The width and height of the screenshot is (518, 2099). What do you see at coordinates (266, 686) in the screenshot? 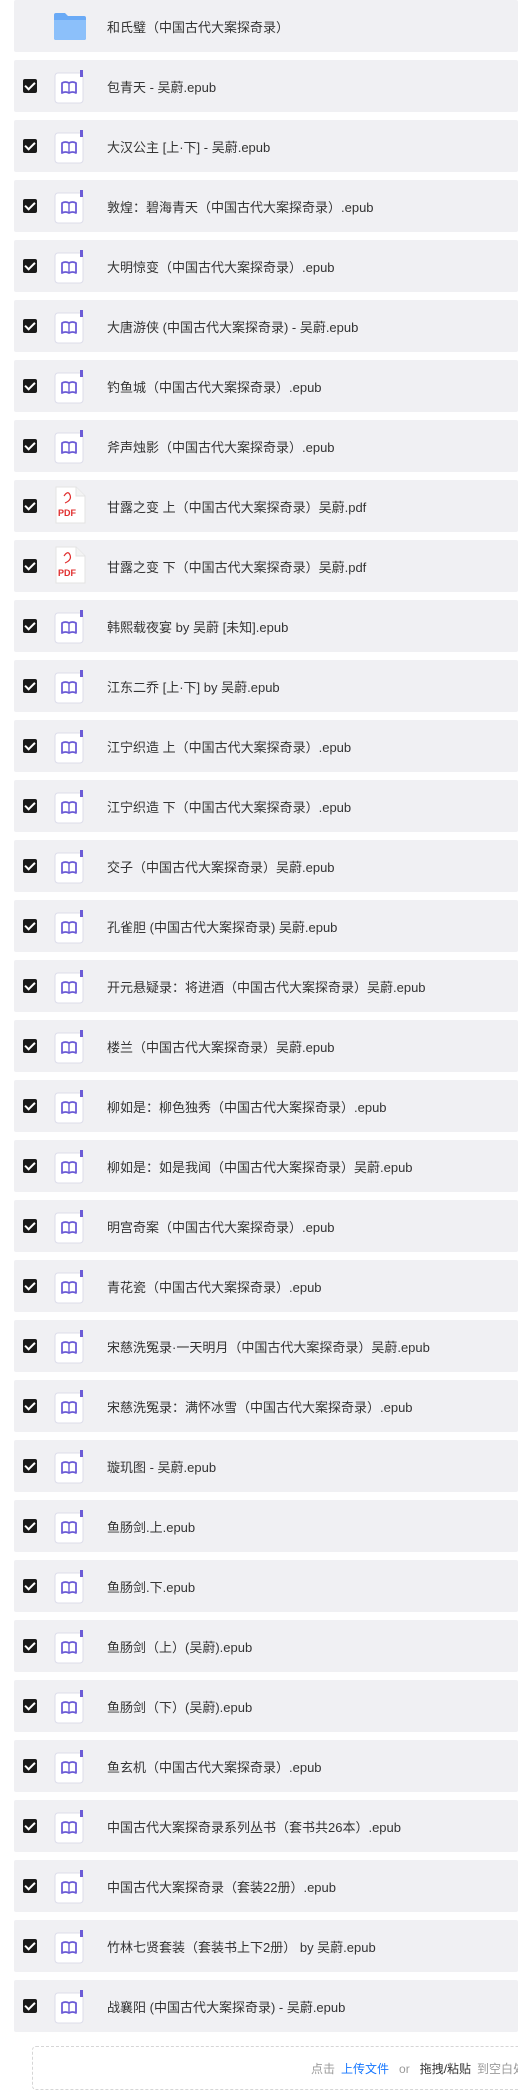
I see `file-row: 江东二乔 [上·下] by 吴蔚.epub` at bounding box center [266, 686].